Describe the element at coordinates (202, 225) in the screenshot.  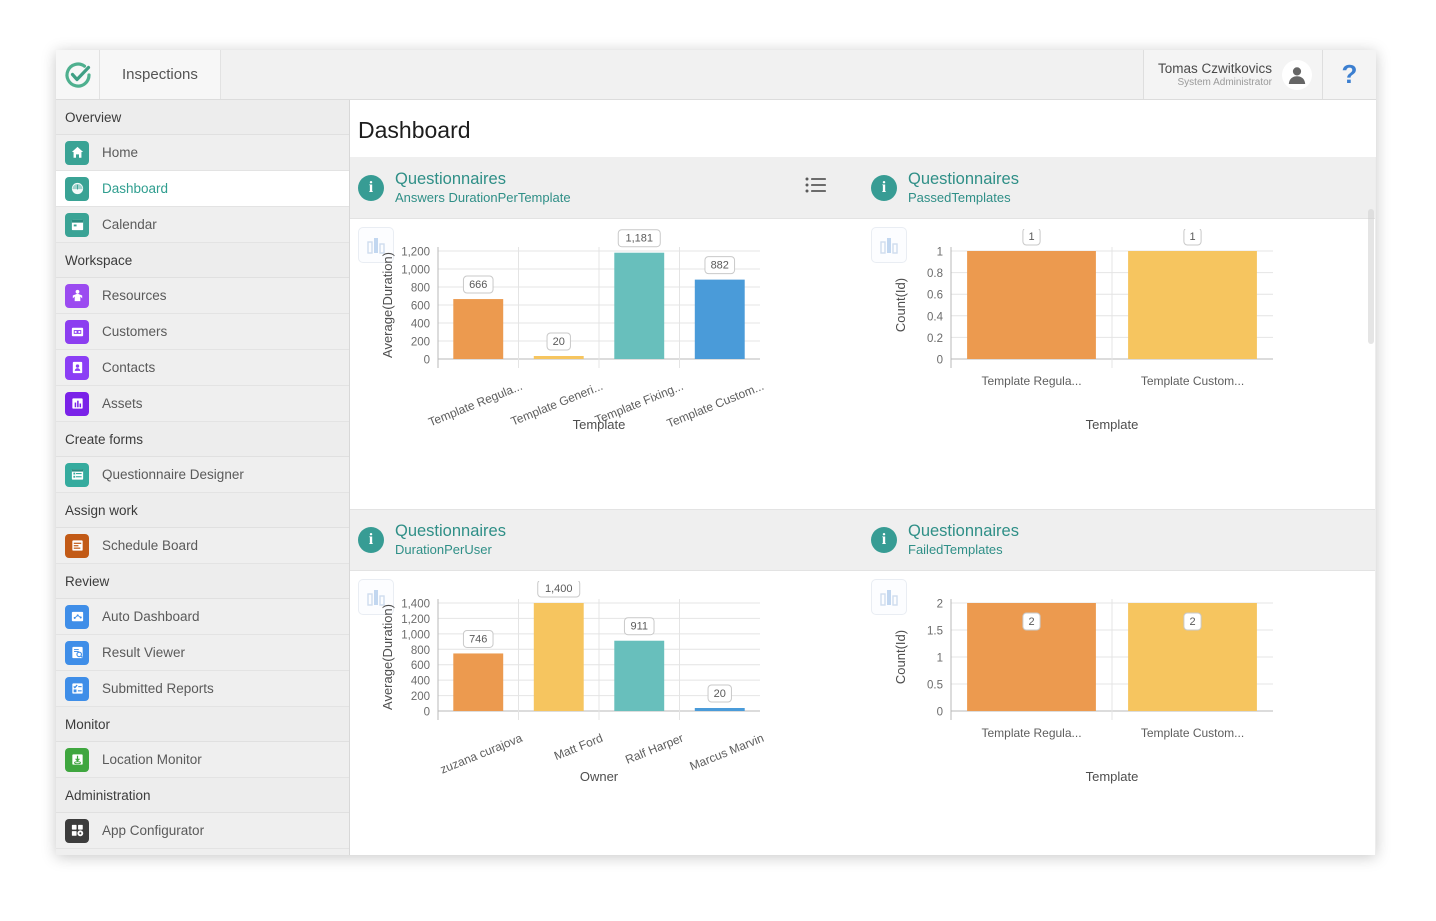
I see `sidebar-item-calendar: Calendar` at that location.